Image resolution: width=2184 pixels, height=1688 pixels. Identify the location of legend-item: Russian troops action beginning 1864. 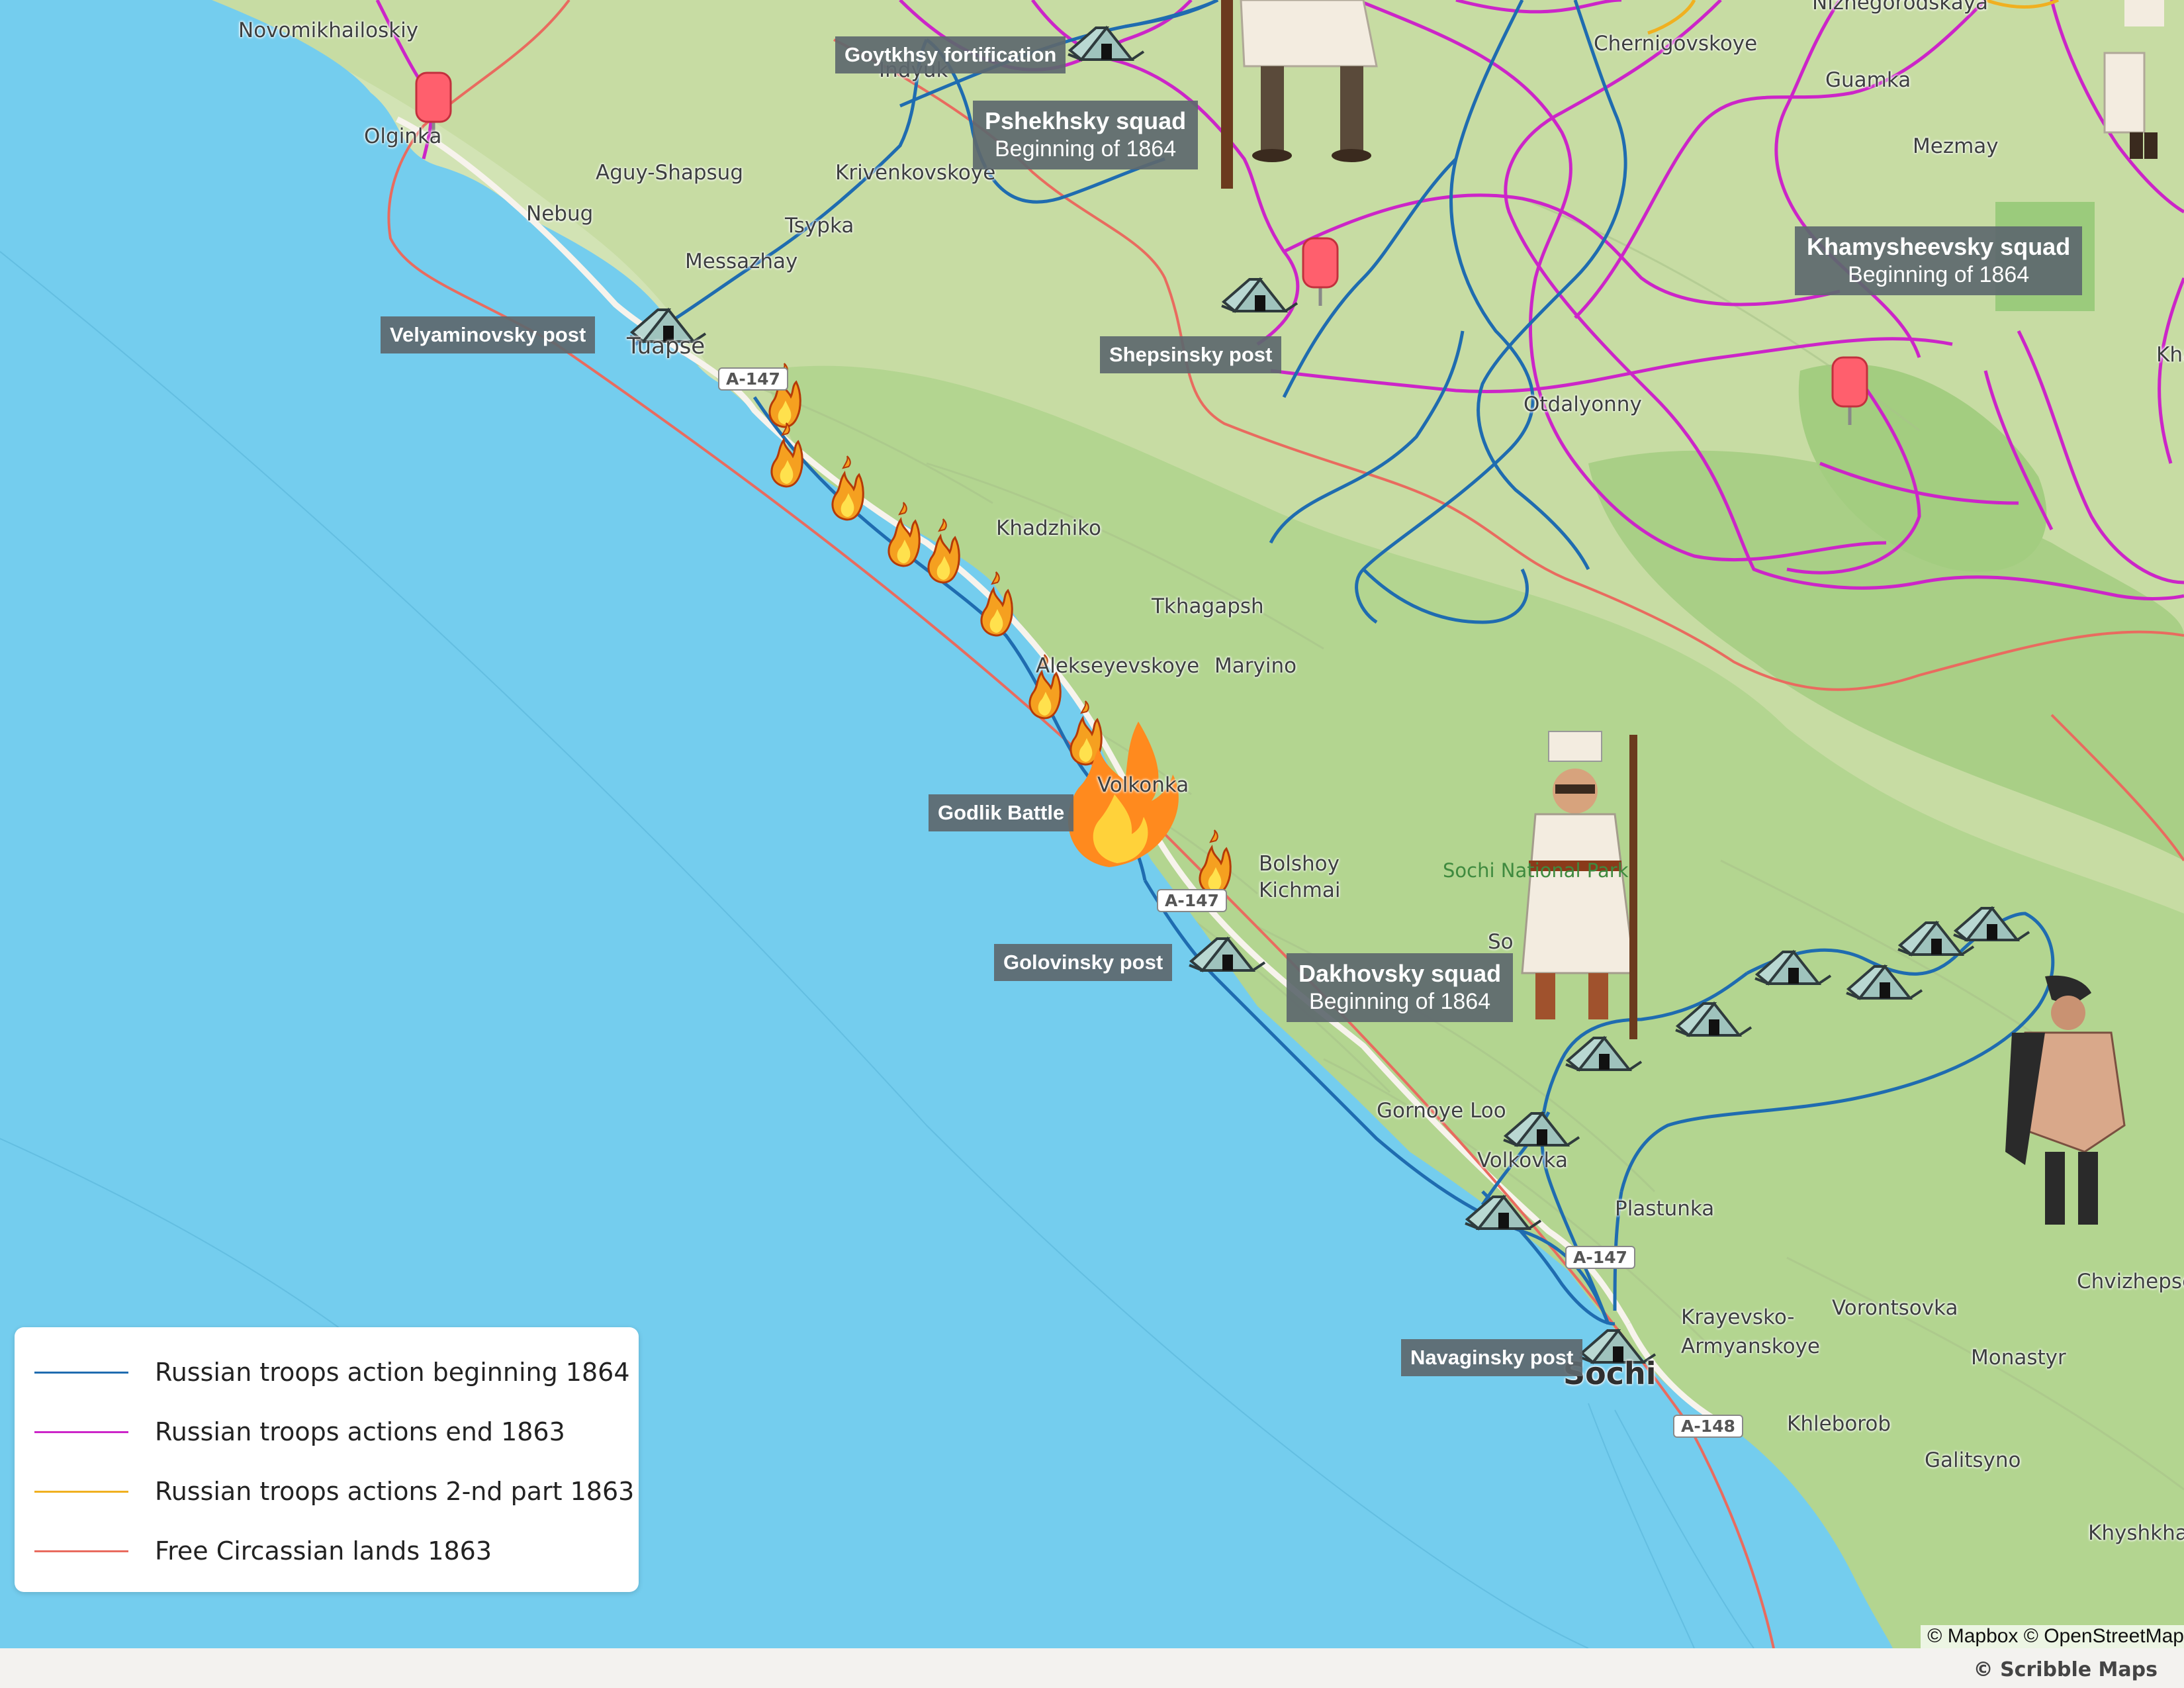
(332, 1372).